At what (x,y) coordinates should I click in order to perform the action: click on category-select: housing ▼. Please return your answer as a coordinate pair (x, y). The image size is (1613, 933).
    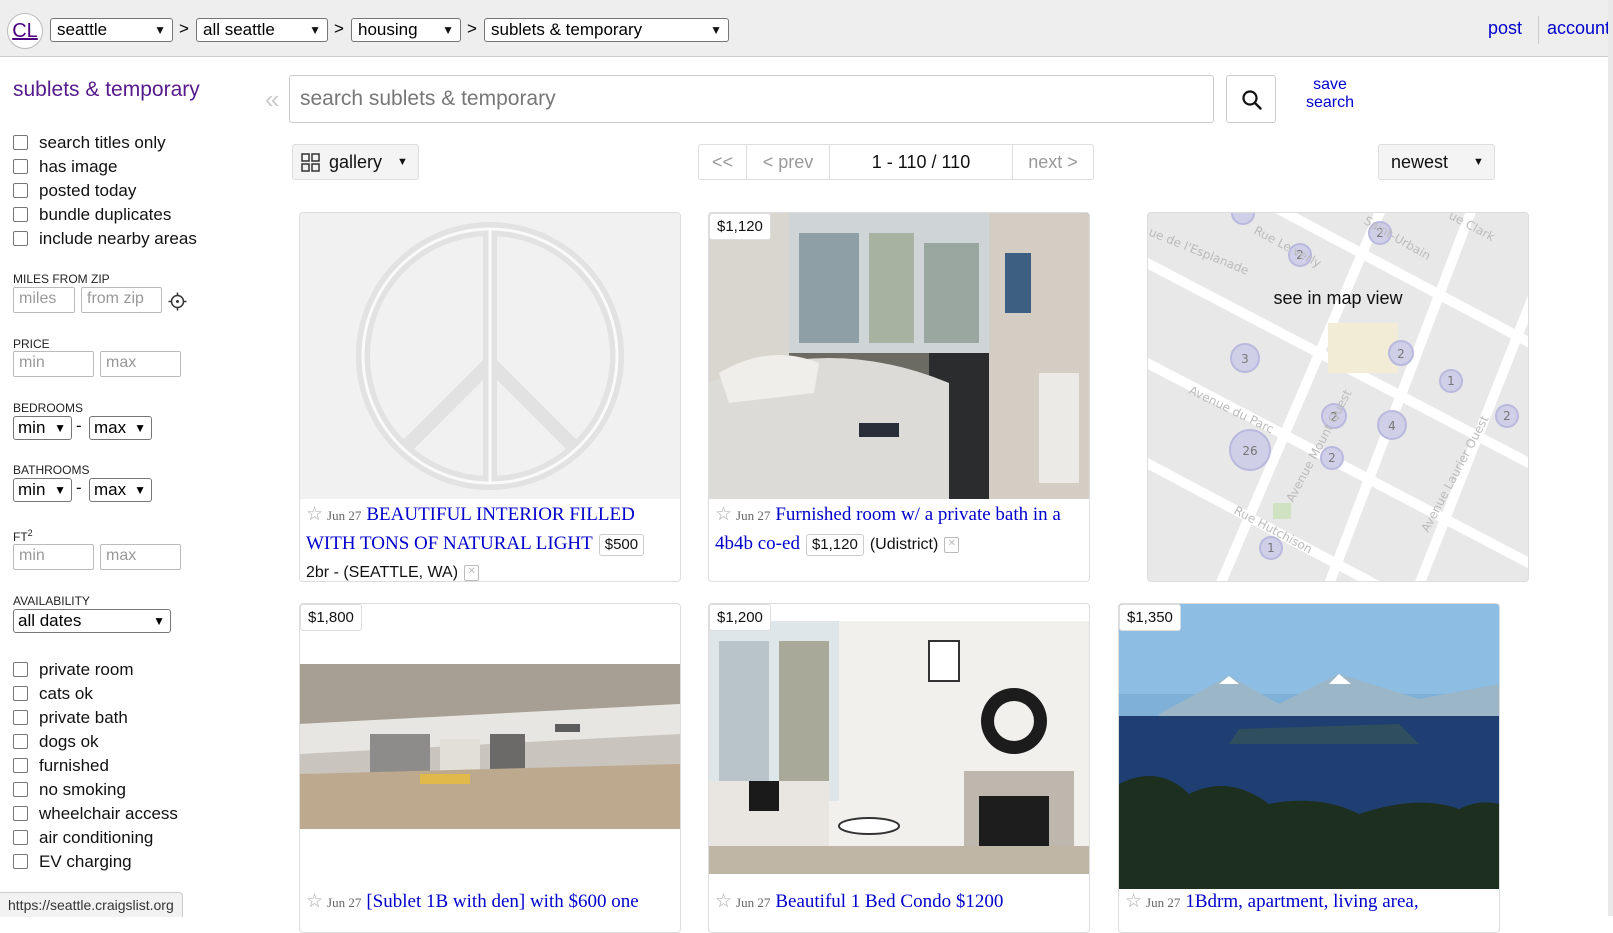
    Looking at the image, I should click on (406, 30).